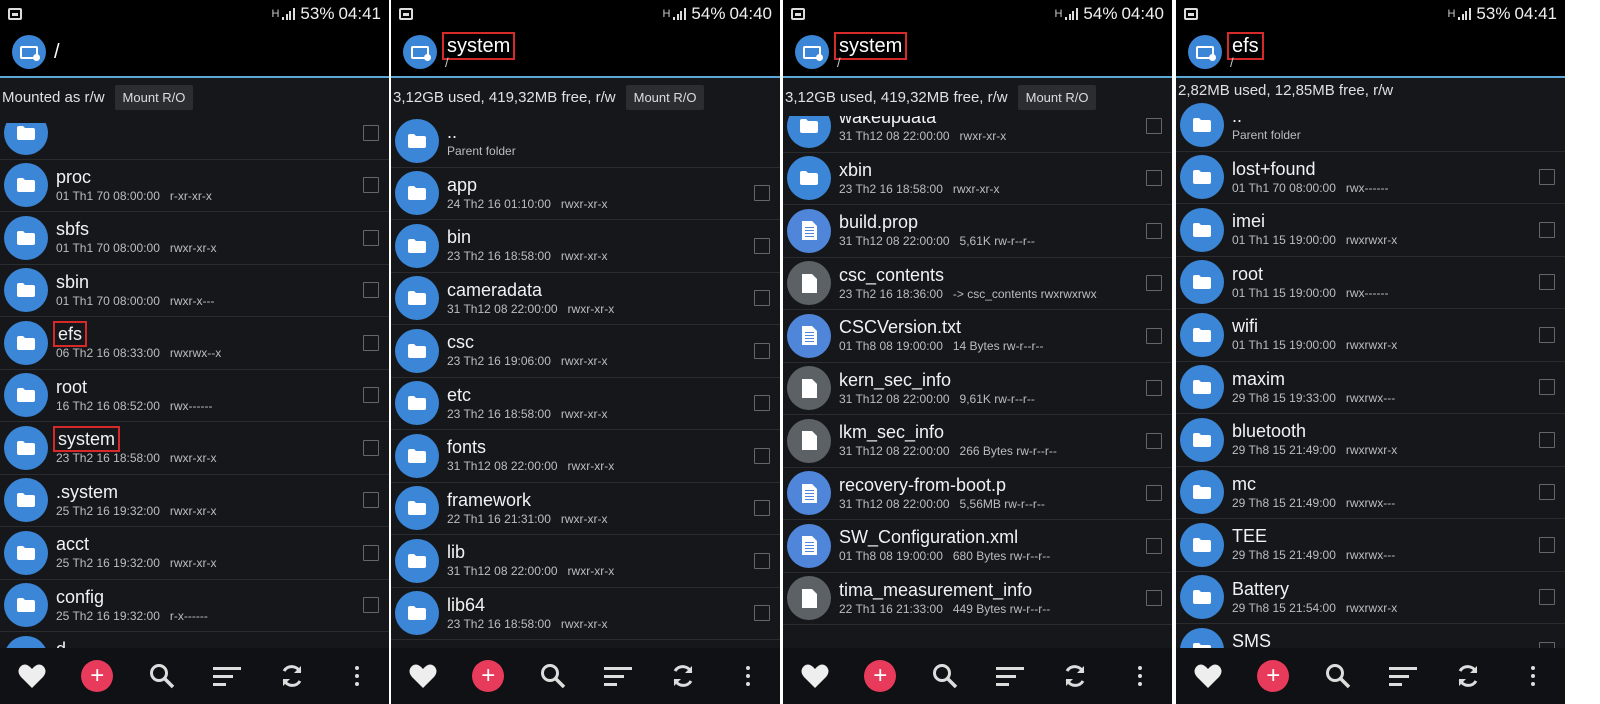  What do you see at coordinates (194, 501) in the screenshot?
I see `file-list-item: .system 25 Th2 16 19:32:00 rwxr-xr-x` at bounding box center [194, 501].